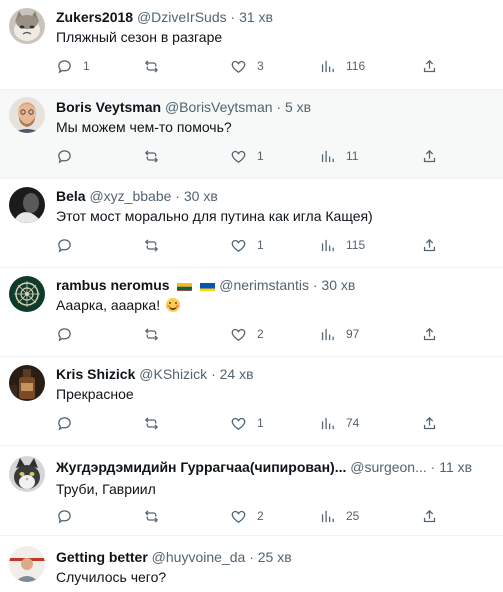 This screenshot has height=592, width=503. Describe the element at coordinates (338, 156) in the screenshot. I see `views-button: 11` at that location.